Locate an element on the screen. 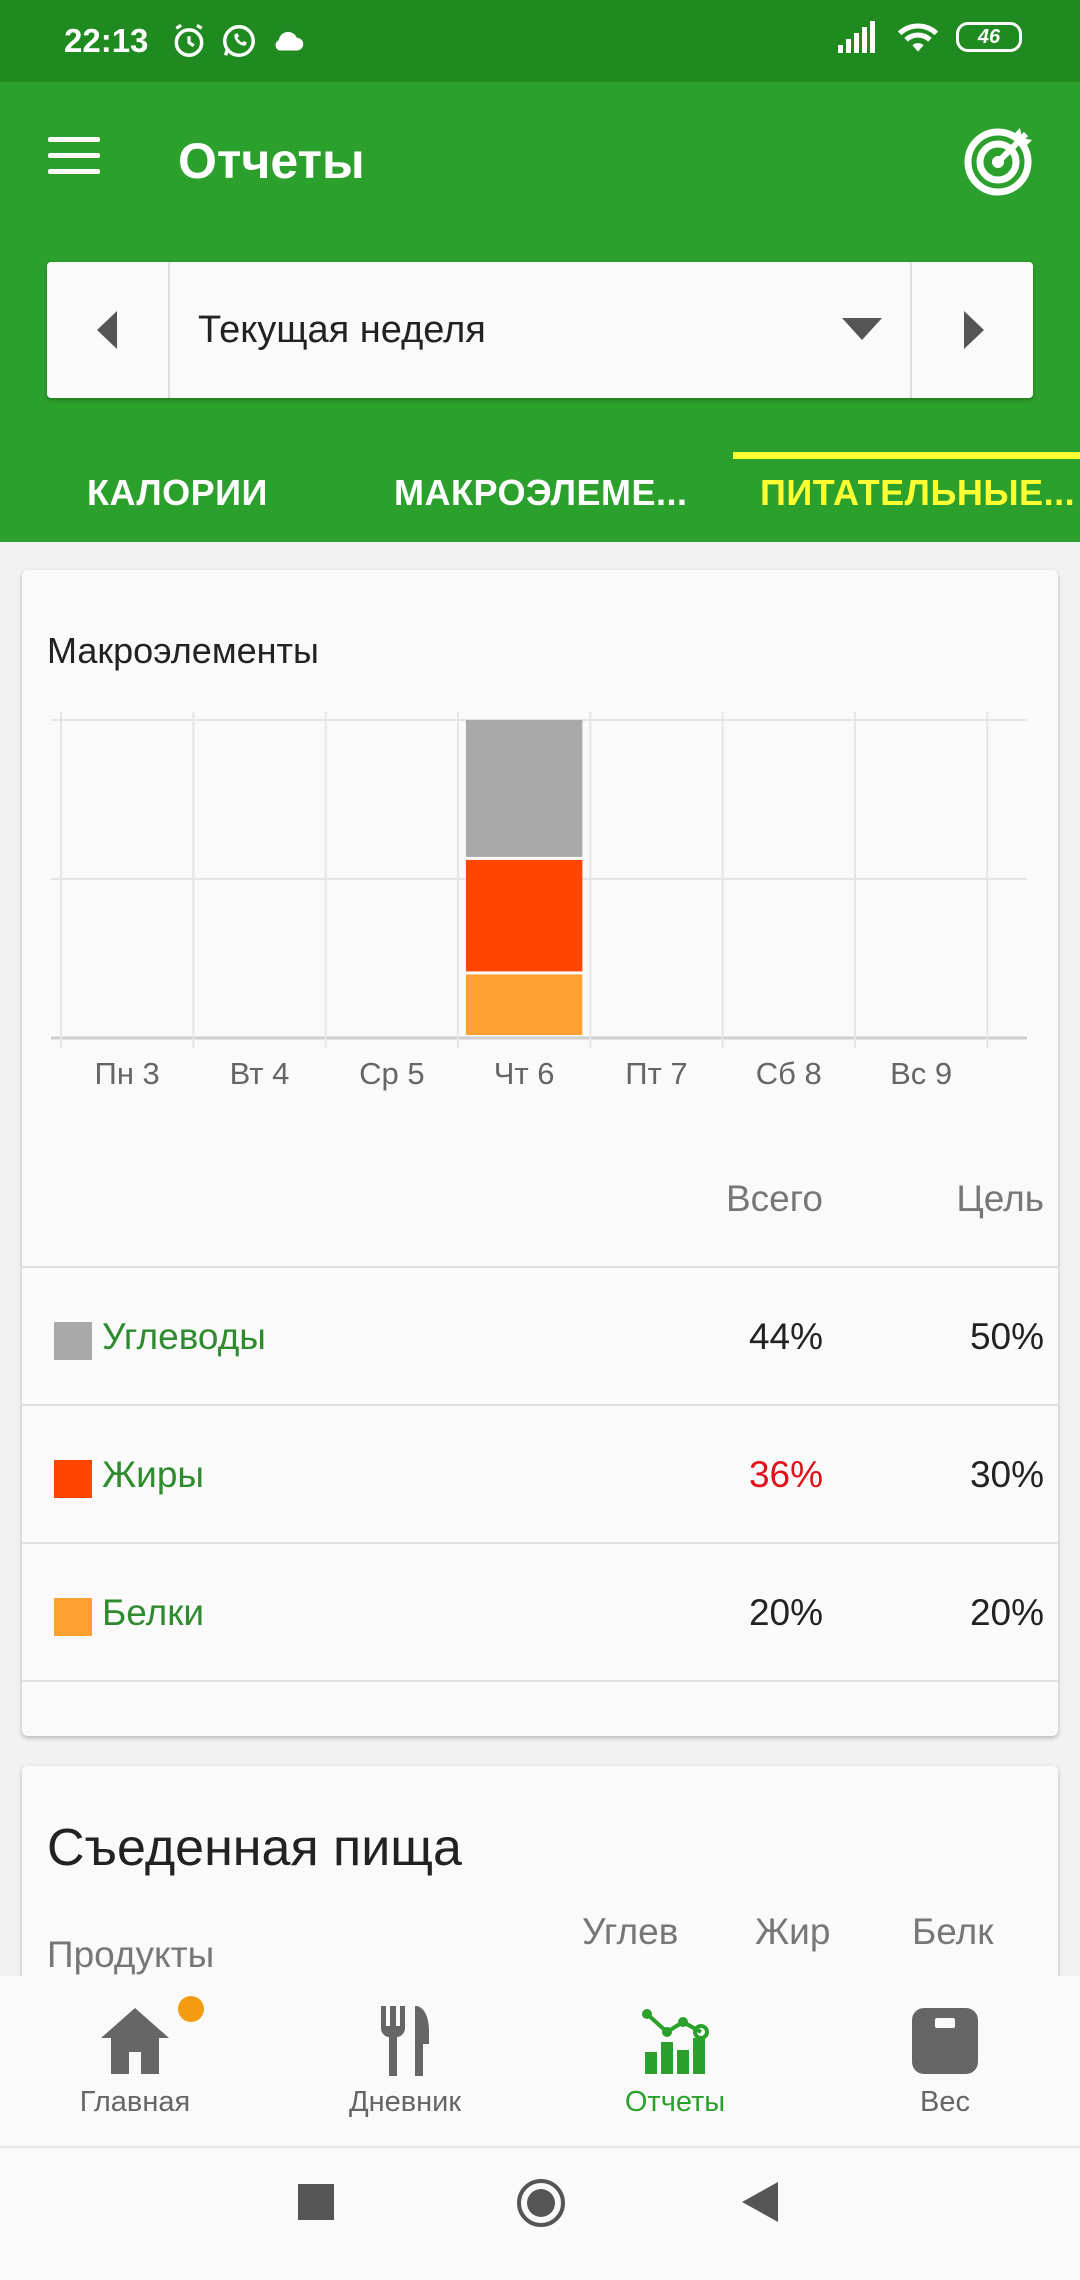 The height and width of the screenshot is (2280, 1080). chart-icon is located at coordinates (675, 2041).